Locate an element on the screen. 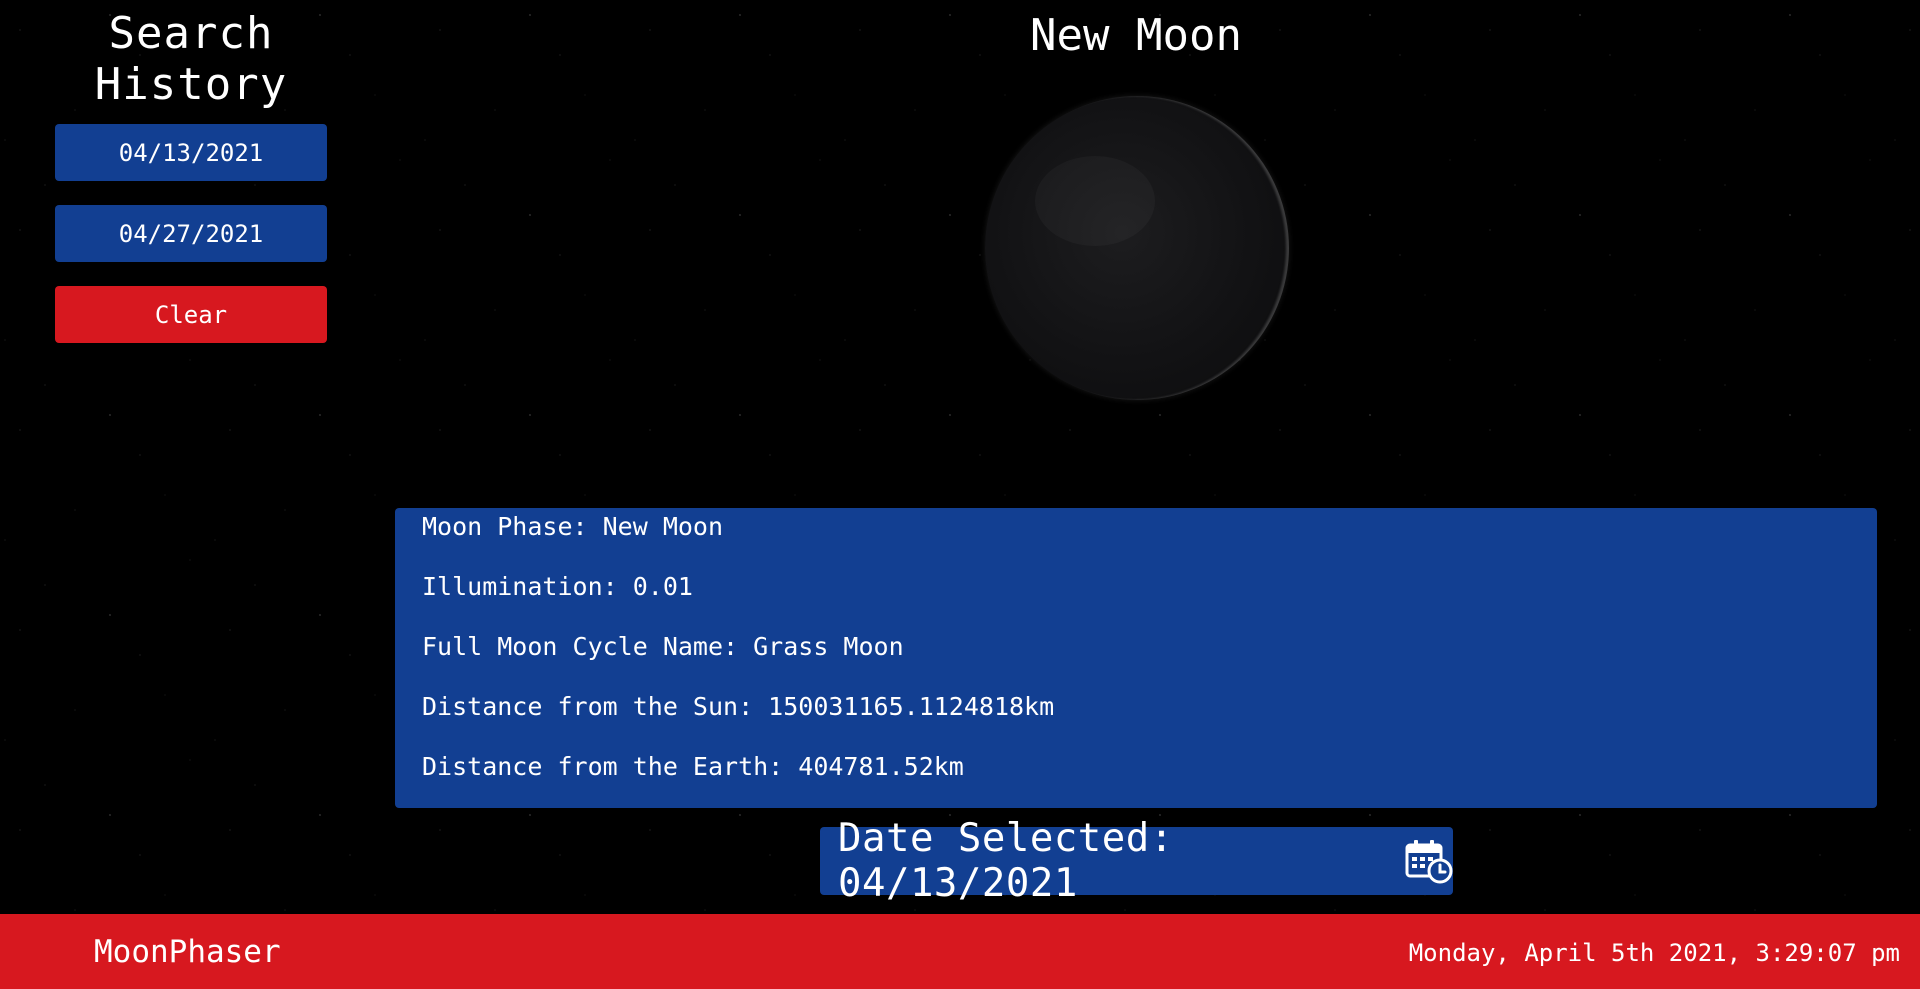 This screenshot has width=1920, height=989. search-history-title: Search History is located at coordinates (191, 59).